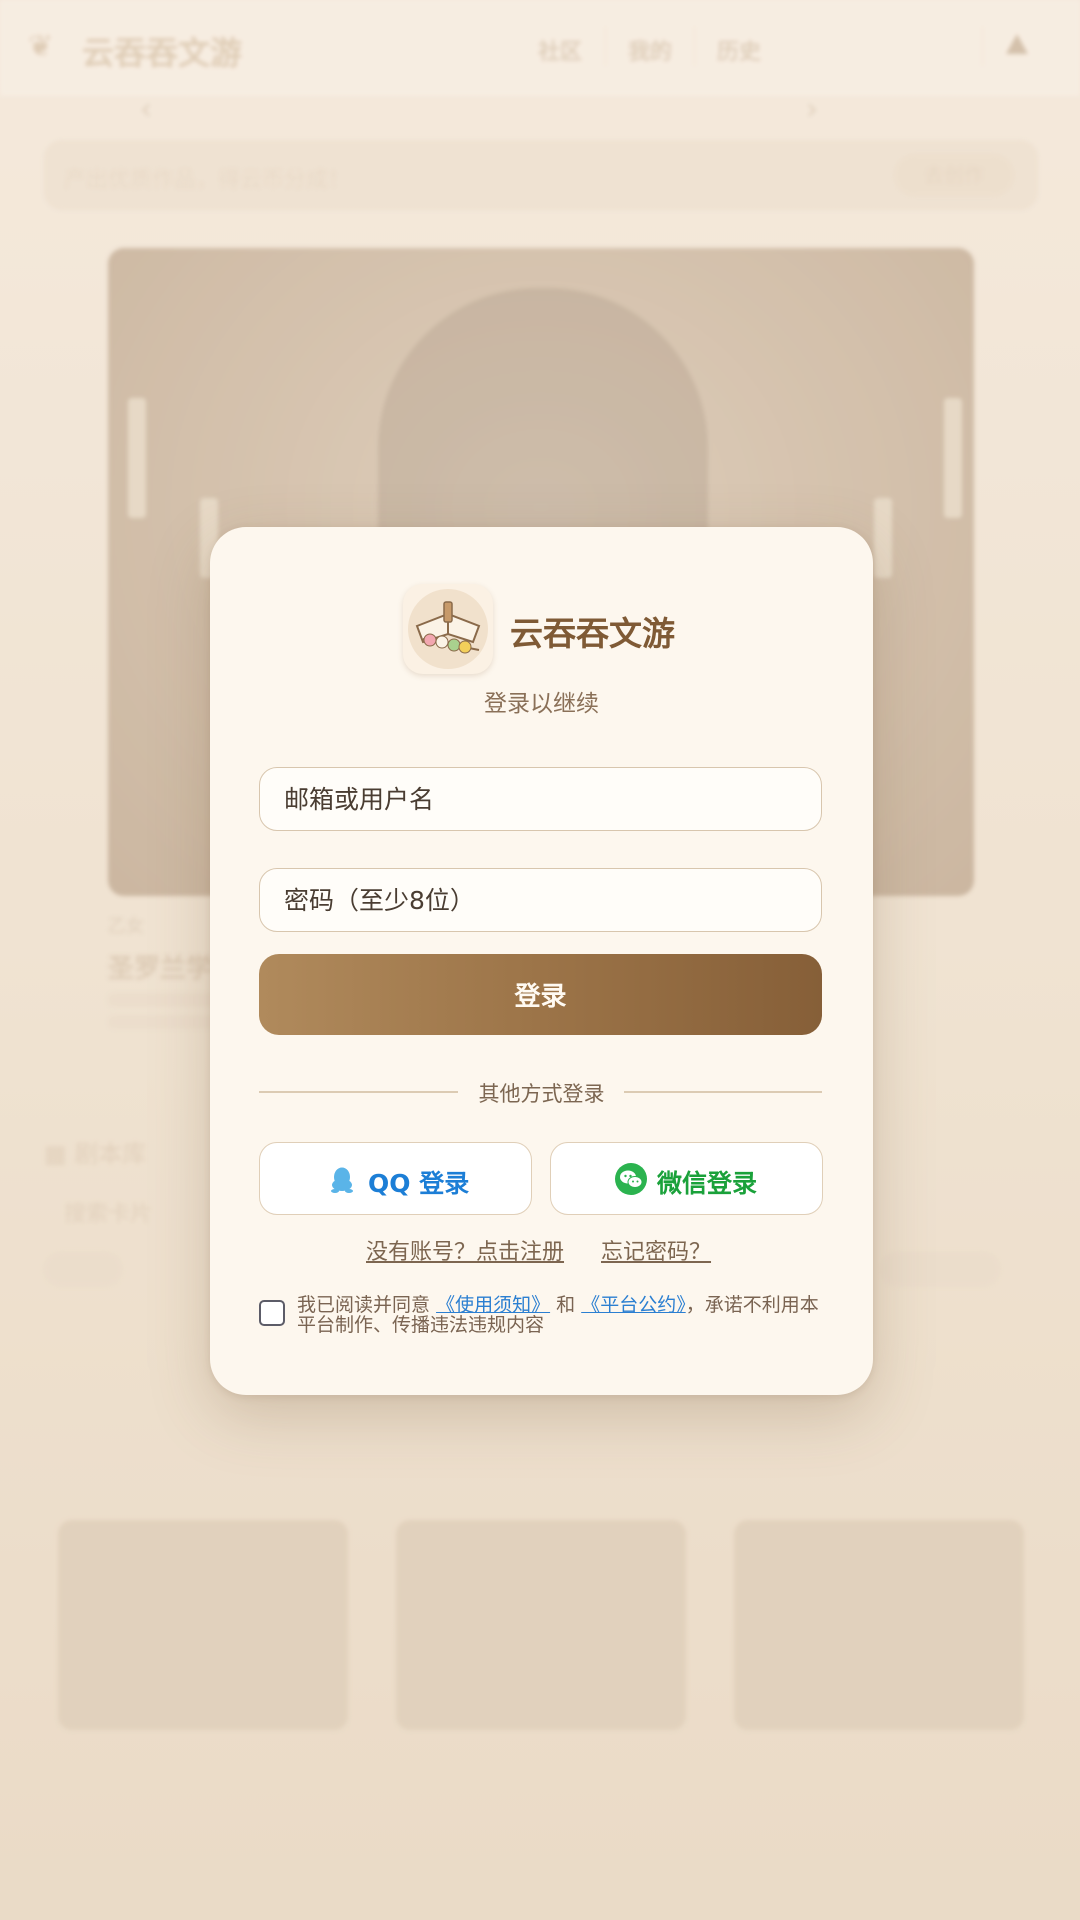  What do you see at coordinates (540, 994) in the screenshot?
I see `login-button: 登录` at bounding box center [540, 994].